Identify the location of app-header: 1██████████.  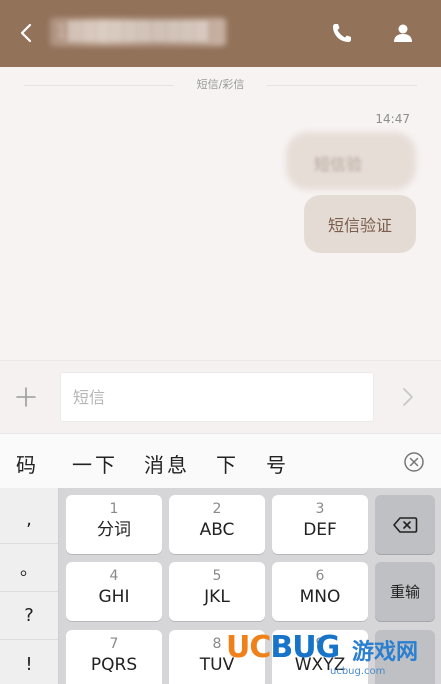
(220, 33).